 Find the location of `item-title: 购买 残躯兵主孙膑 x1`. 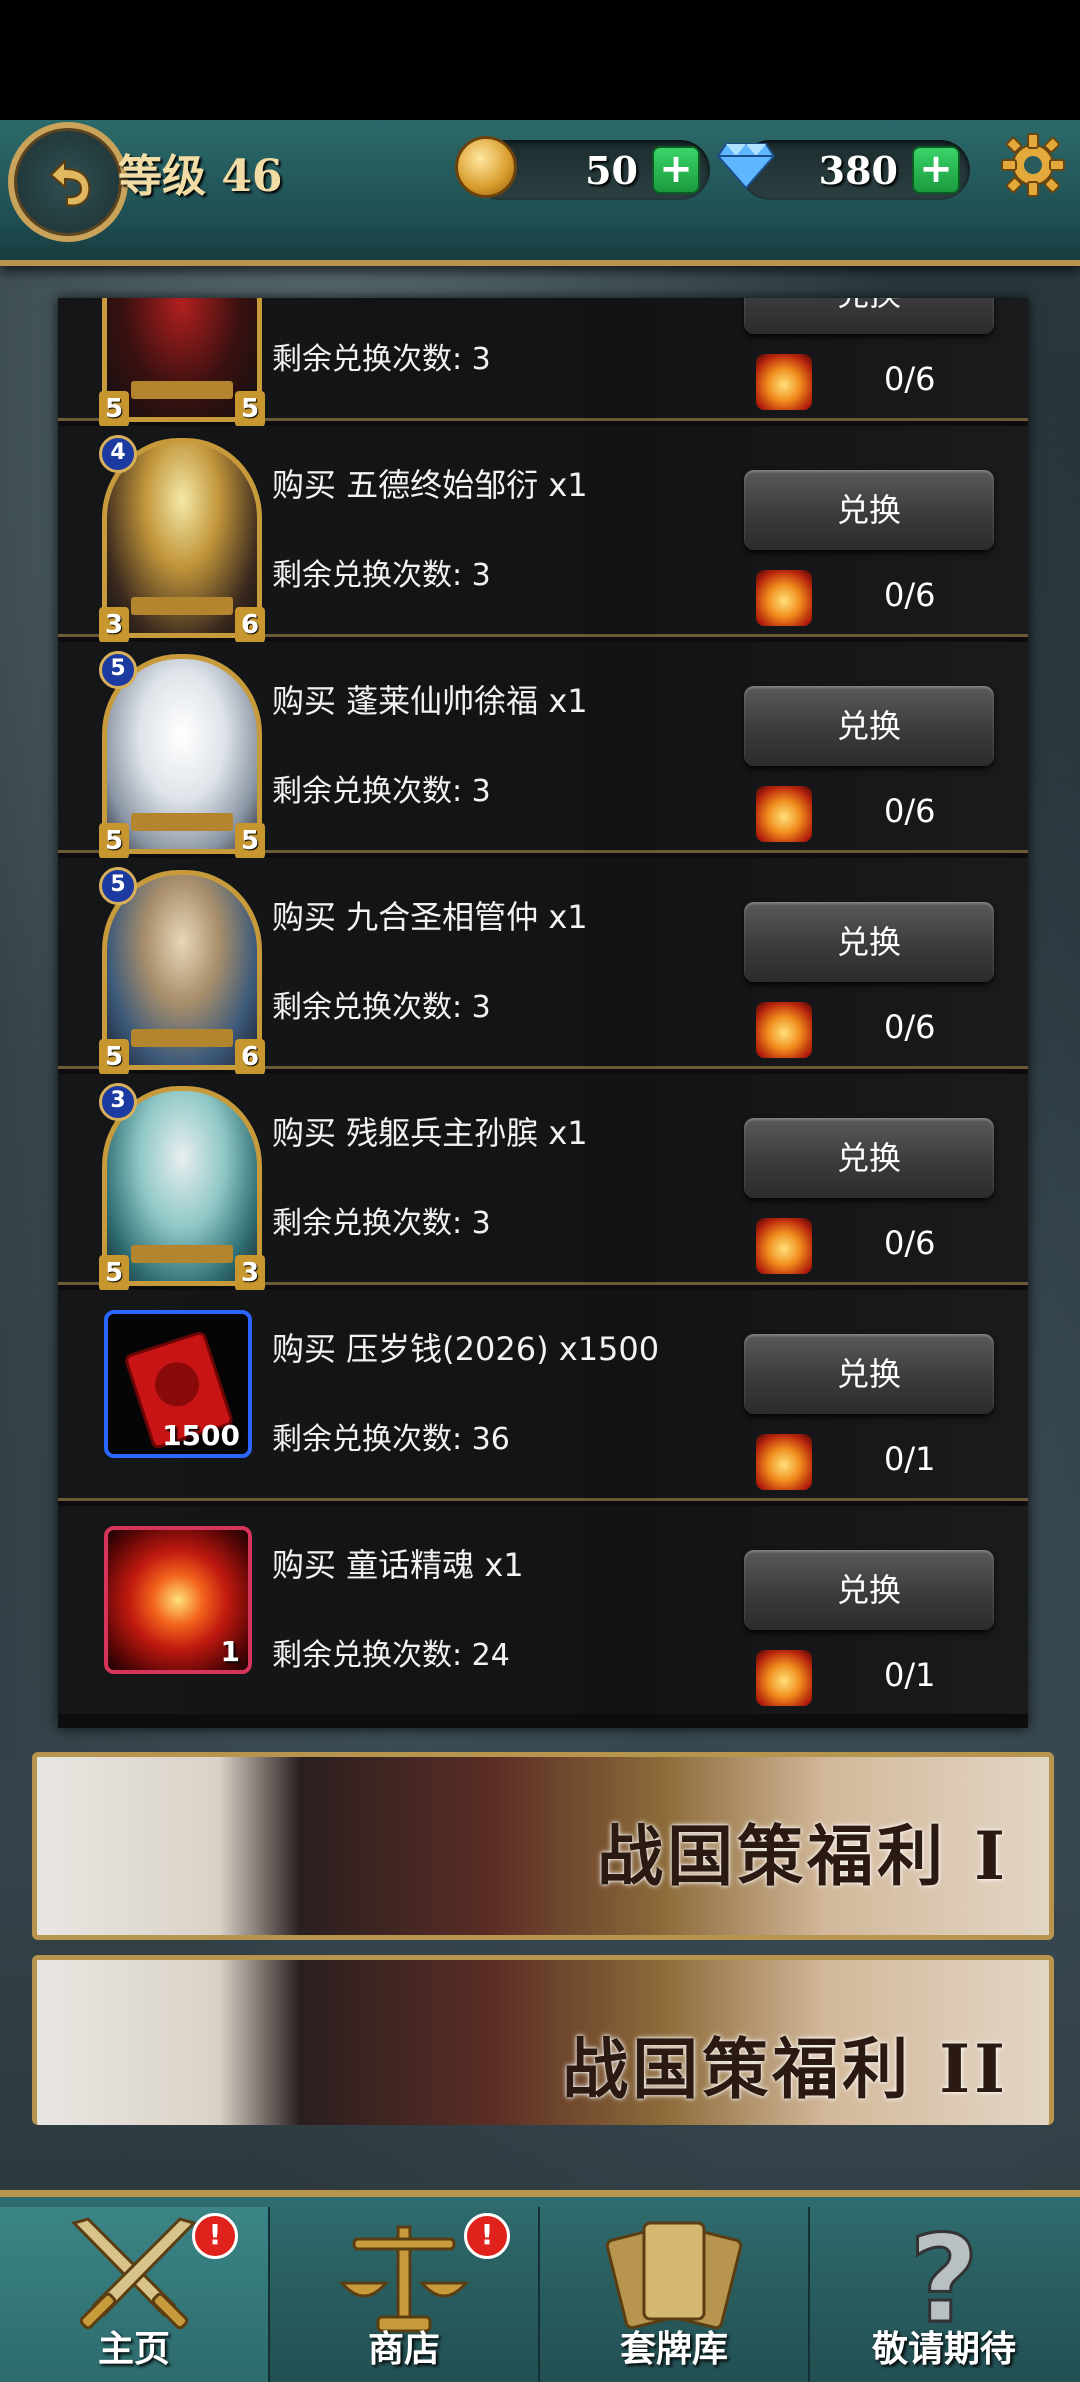

item-title: 购买 残躯兵主孙膑 x1 is located at coordinates (430, 1133).